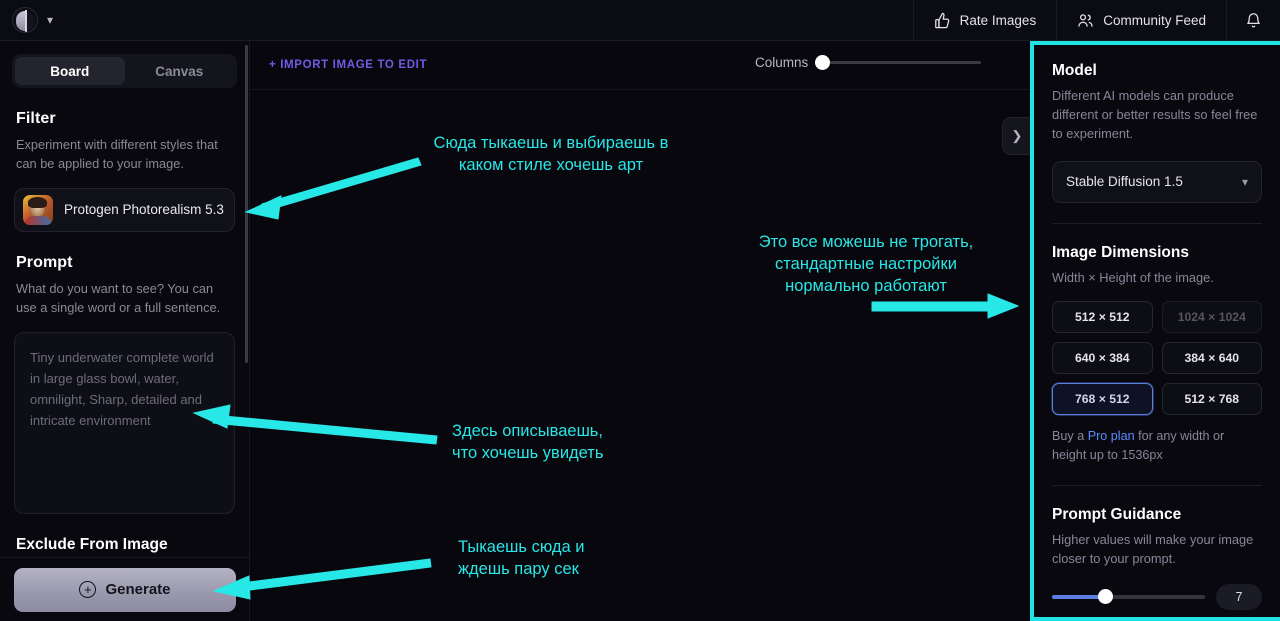 This screenshot has height=621, width=1280. I want to click on dimension-option-label: 768 × 512, so click(1102, 398).